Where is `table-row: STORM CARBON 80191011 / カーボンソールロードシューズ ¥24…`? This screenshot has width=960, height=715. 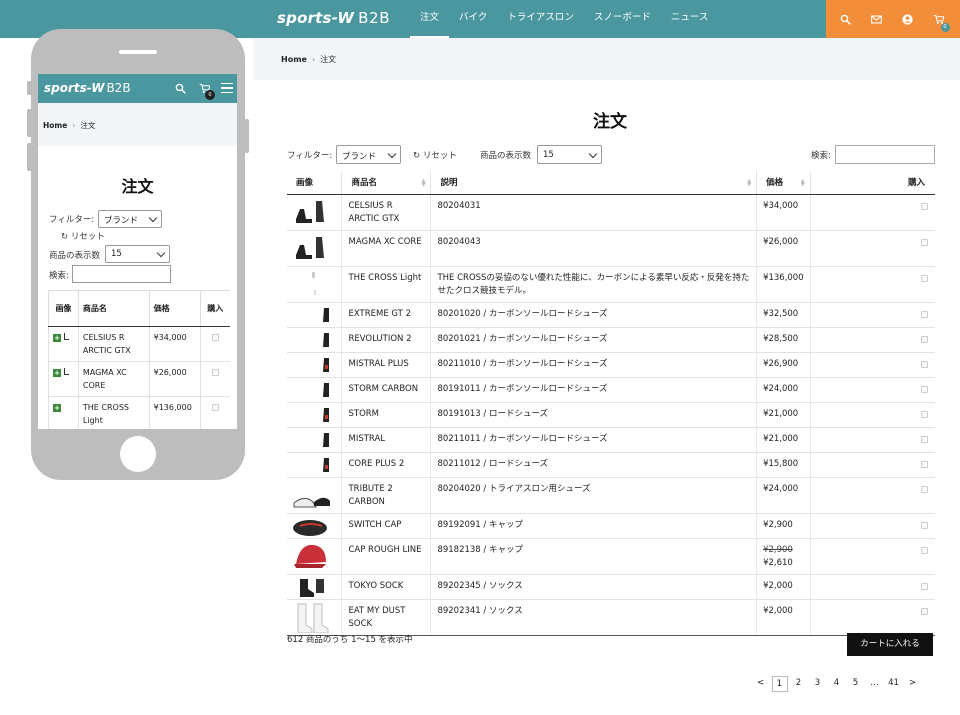
table-row: STORM CARBON 80191011 / カーボンソールロードシューズ ¥24… is located at coordinates (611, 389).